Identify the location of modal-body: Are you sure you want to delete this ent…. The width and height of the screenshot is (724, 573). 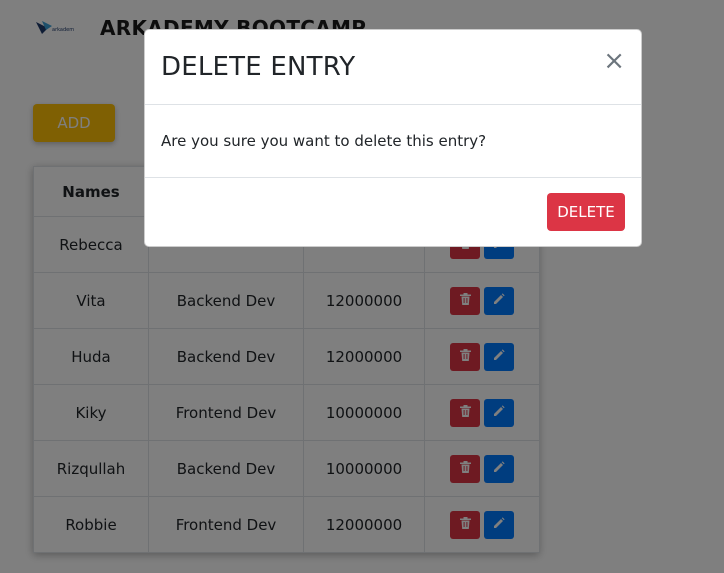
(393, 141).